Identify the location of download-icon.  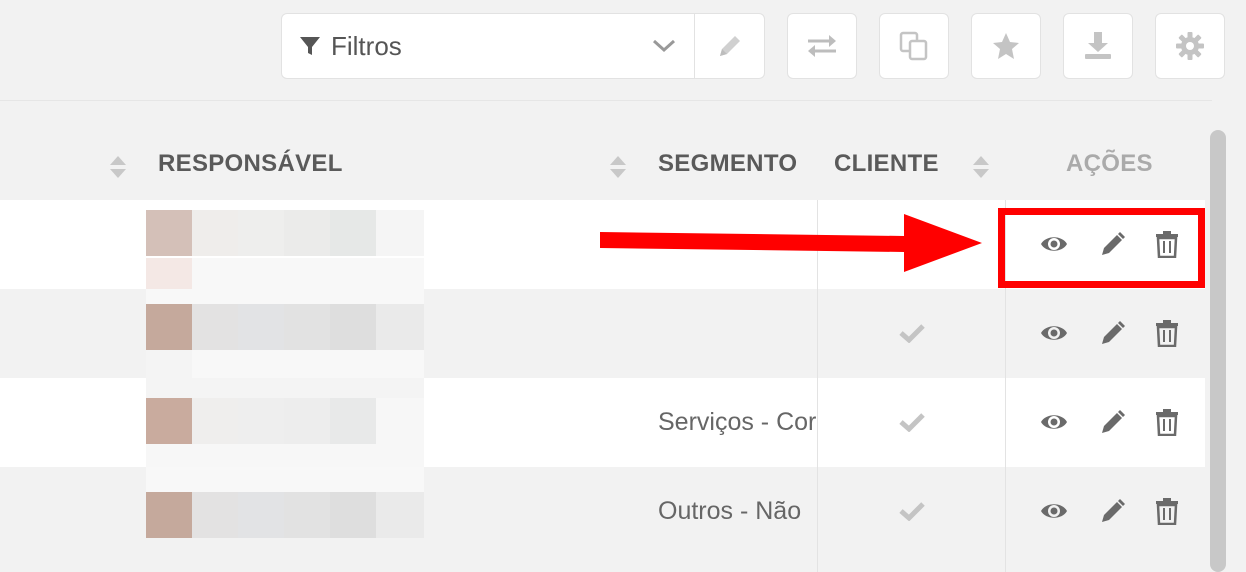
(1098, 45).